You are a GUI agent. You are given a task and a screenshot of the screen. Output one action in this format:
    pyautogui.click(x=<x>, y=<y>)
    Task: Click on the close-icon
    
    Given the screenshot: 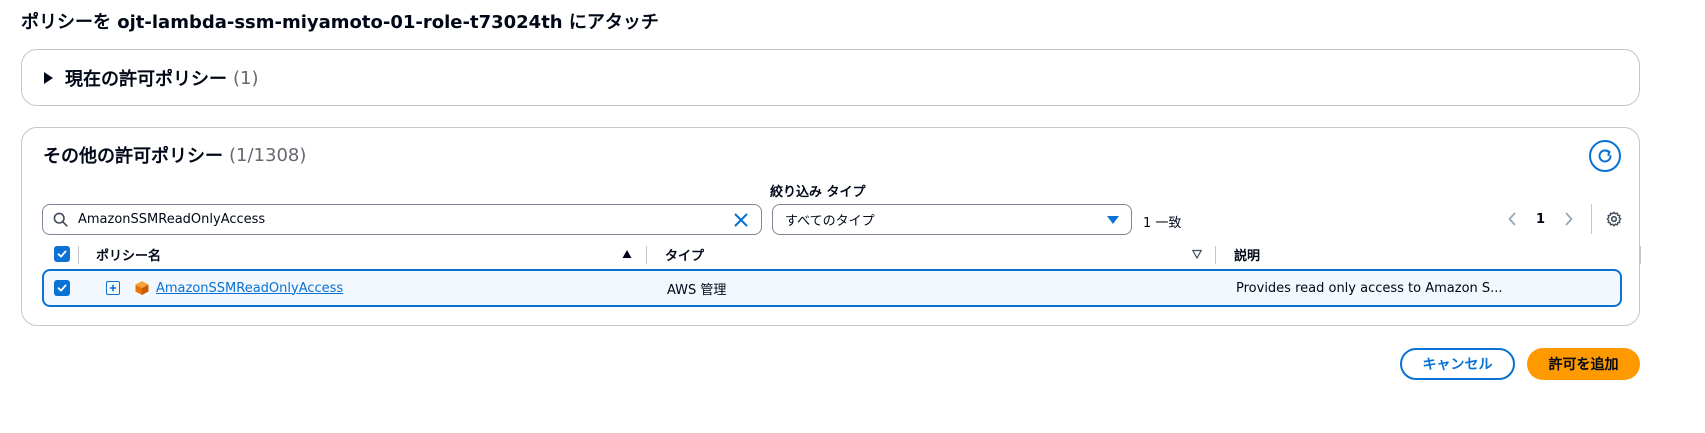 What is the action you would take?
    pyautogui.click(x=741, y=219)
    